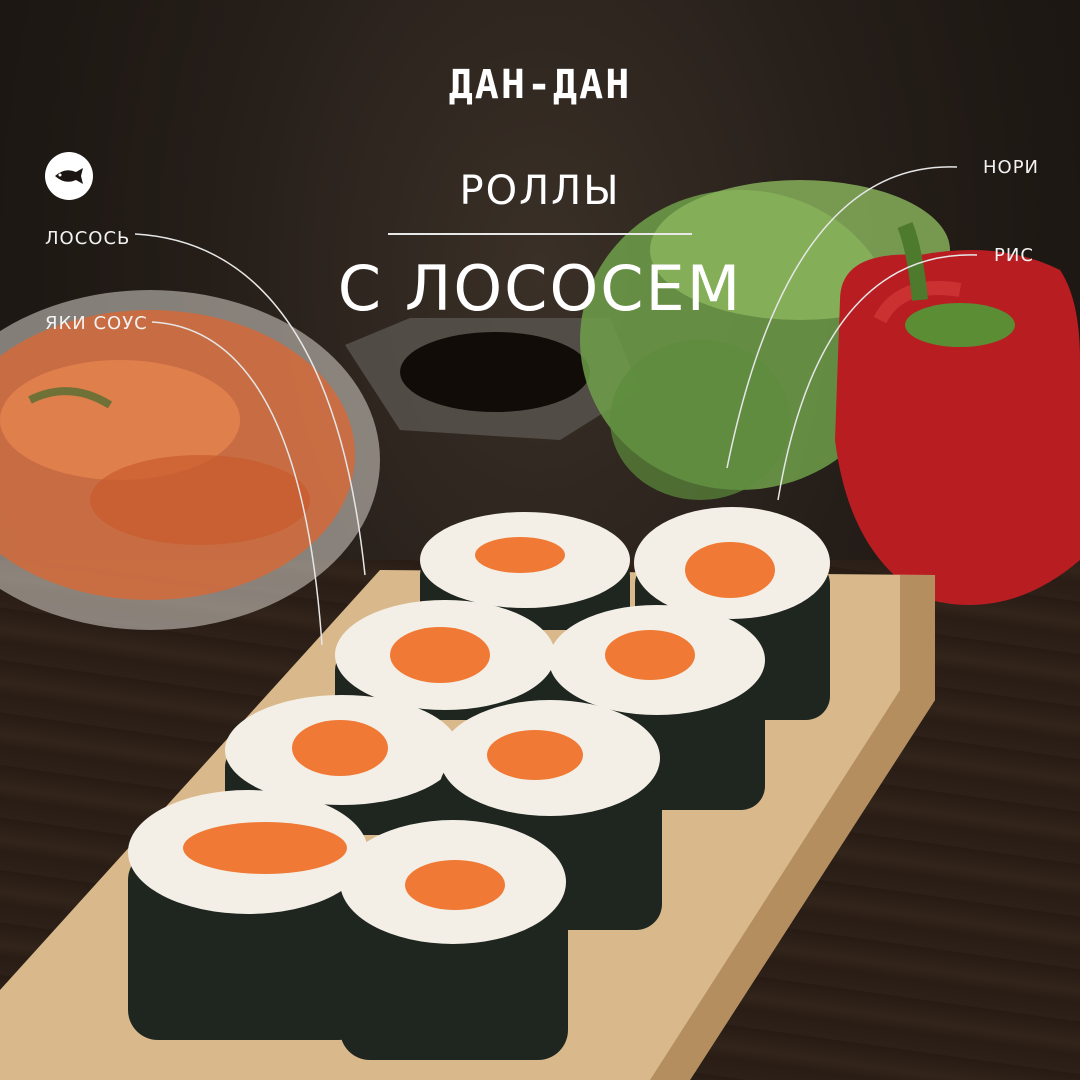  I want to click on fish-icon, so click(69, 176).